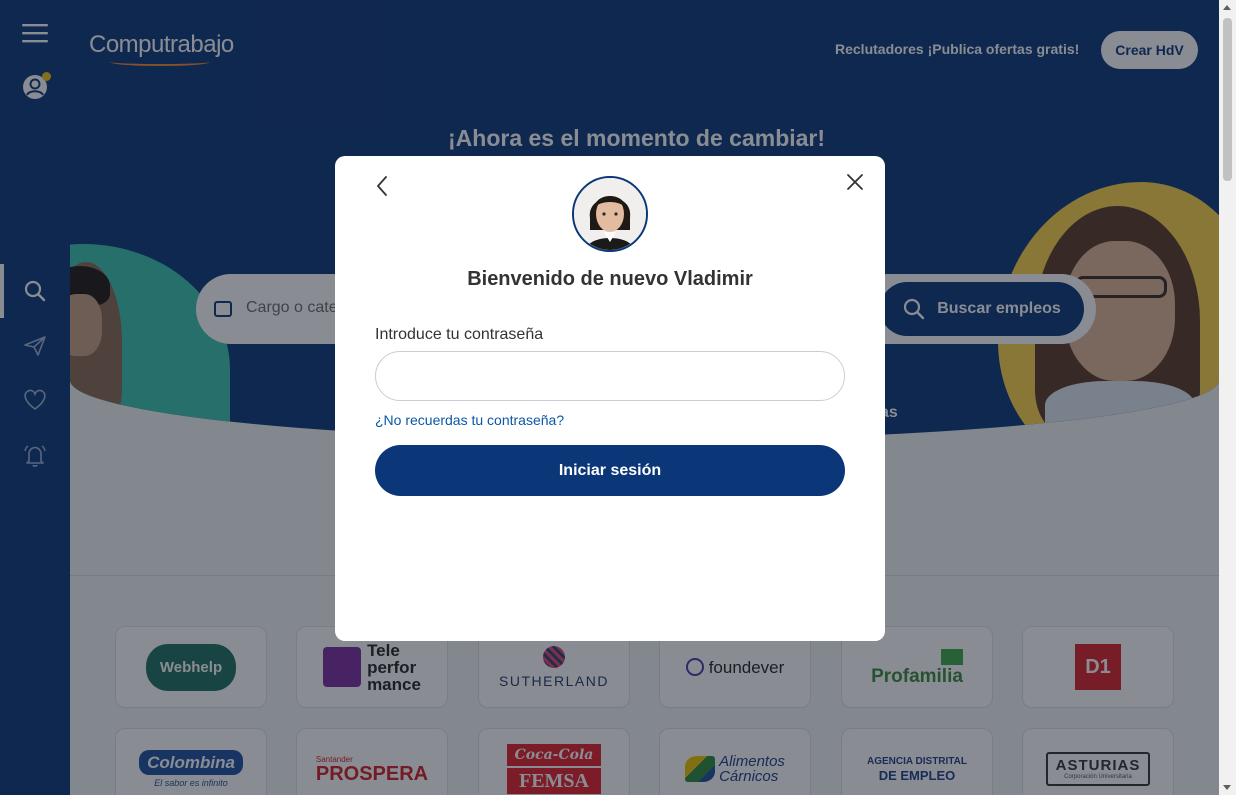  I want to click on close-button, so click(855, 182).